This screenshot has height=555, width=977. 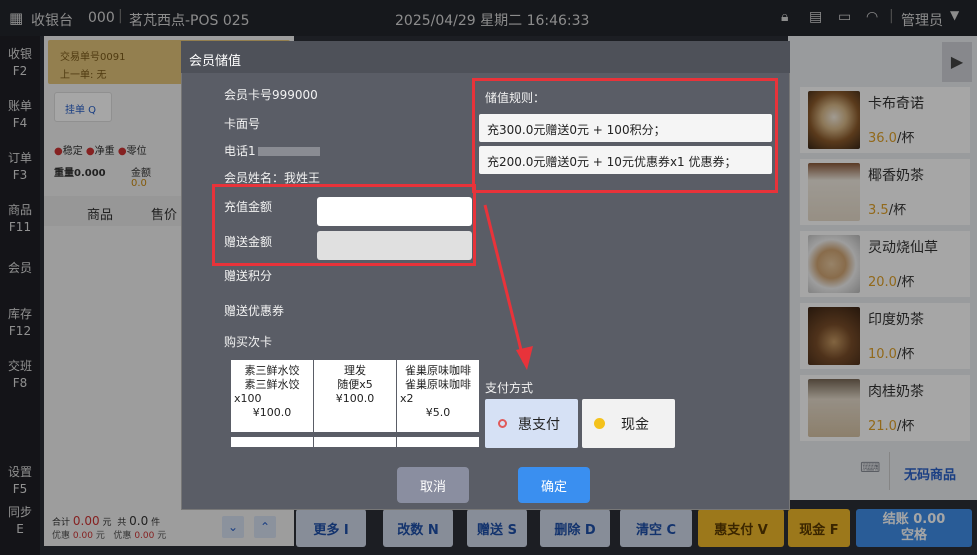 I want to click on radio-icon, so click(x=502, y=423).